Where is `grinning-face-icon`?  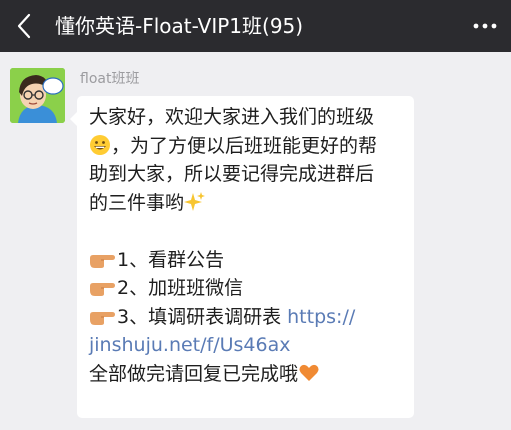
grinning-face-icon is located at coordinates (100, 144).